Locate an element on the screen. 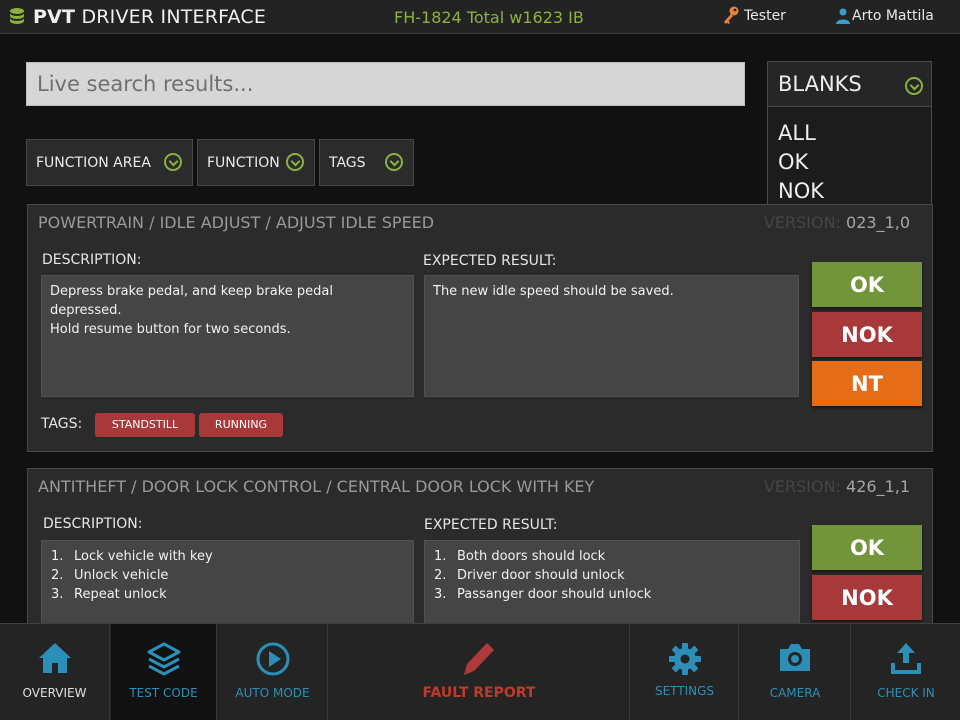 Image resolution: width=960 pixels, height=720 pixels. expected-result-step: 3. Passanger door should unlock is located at coordinates (543, 594).